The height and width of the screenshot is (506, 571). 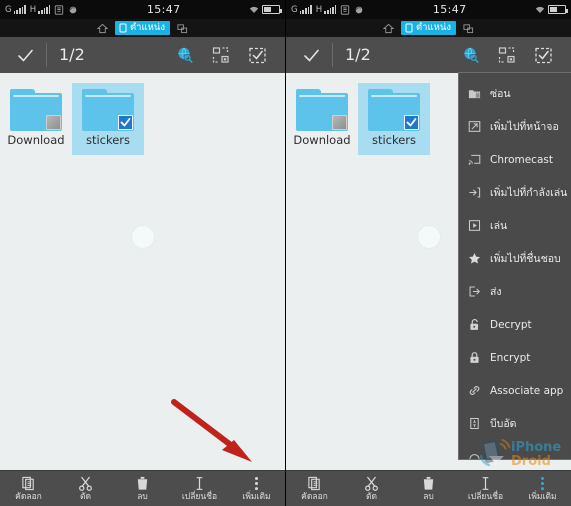 What do you see at coordinates (515, 159) in the screenshot?
I see `menu-item-chromecast: Chromecast` at bounding box center [515, 159].